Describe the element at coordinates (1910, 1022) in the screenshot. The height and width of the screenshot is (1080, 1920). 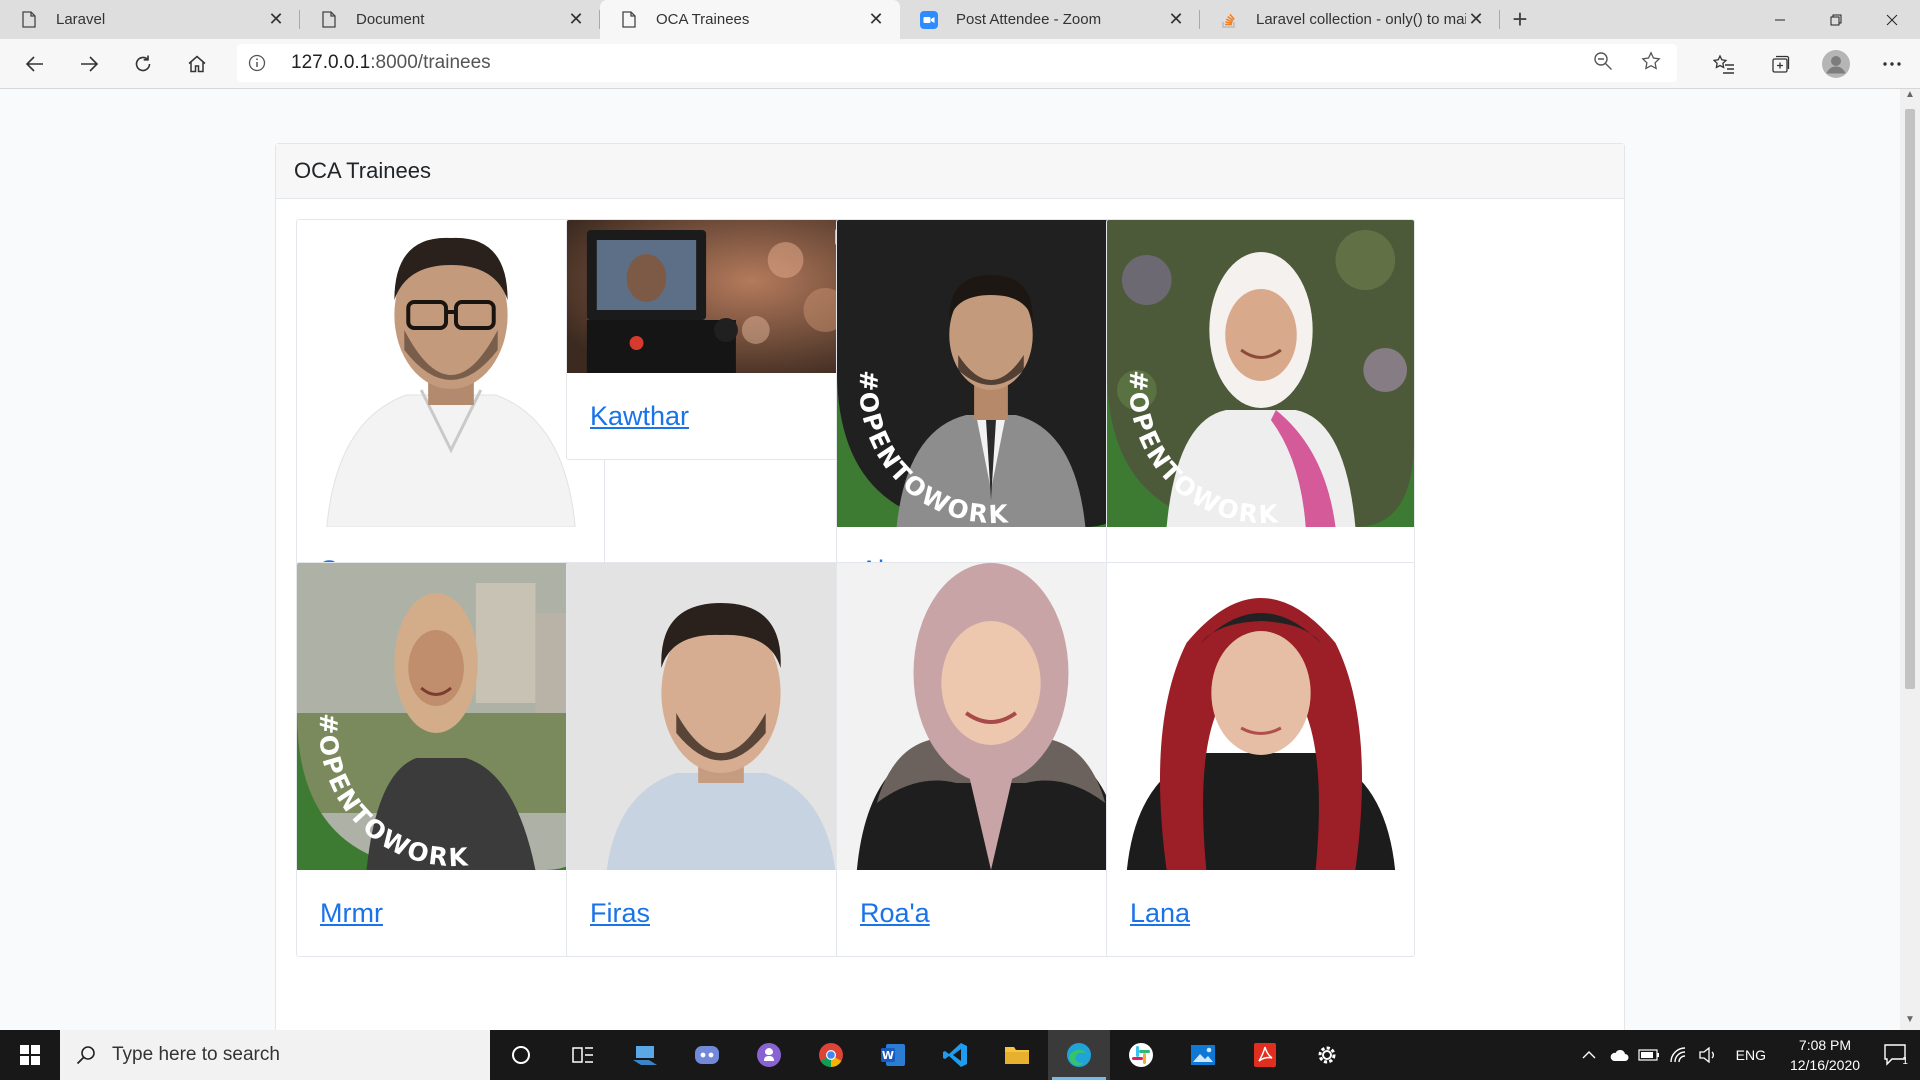
I see `scroll-down-arrow-icon: ▼` at that location.